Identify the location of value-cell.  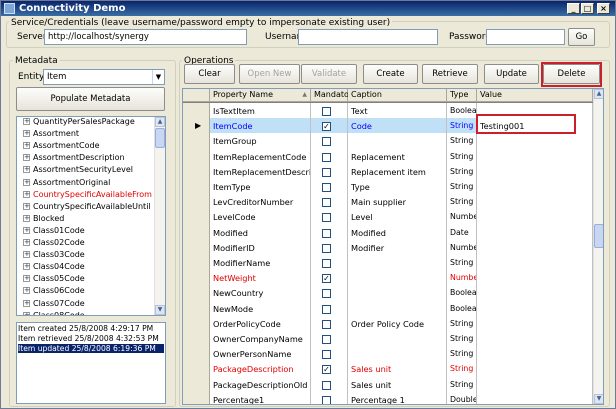
(535, 397).